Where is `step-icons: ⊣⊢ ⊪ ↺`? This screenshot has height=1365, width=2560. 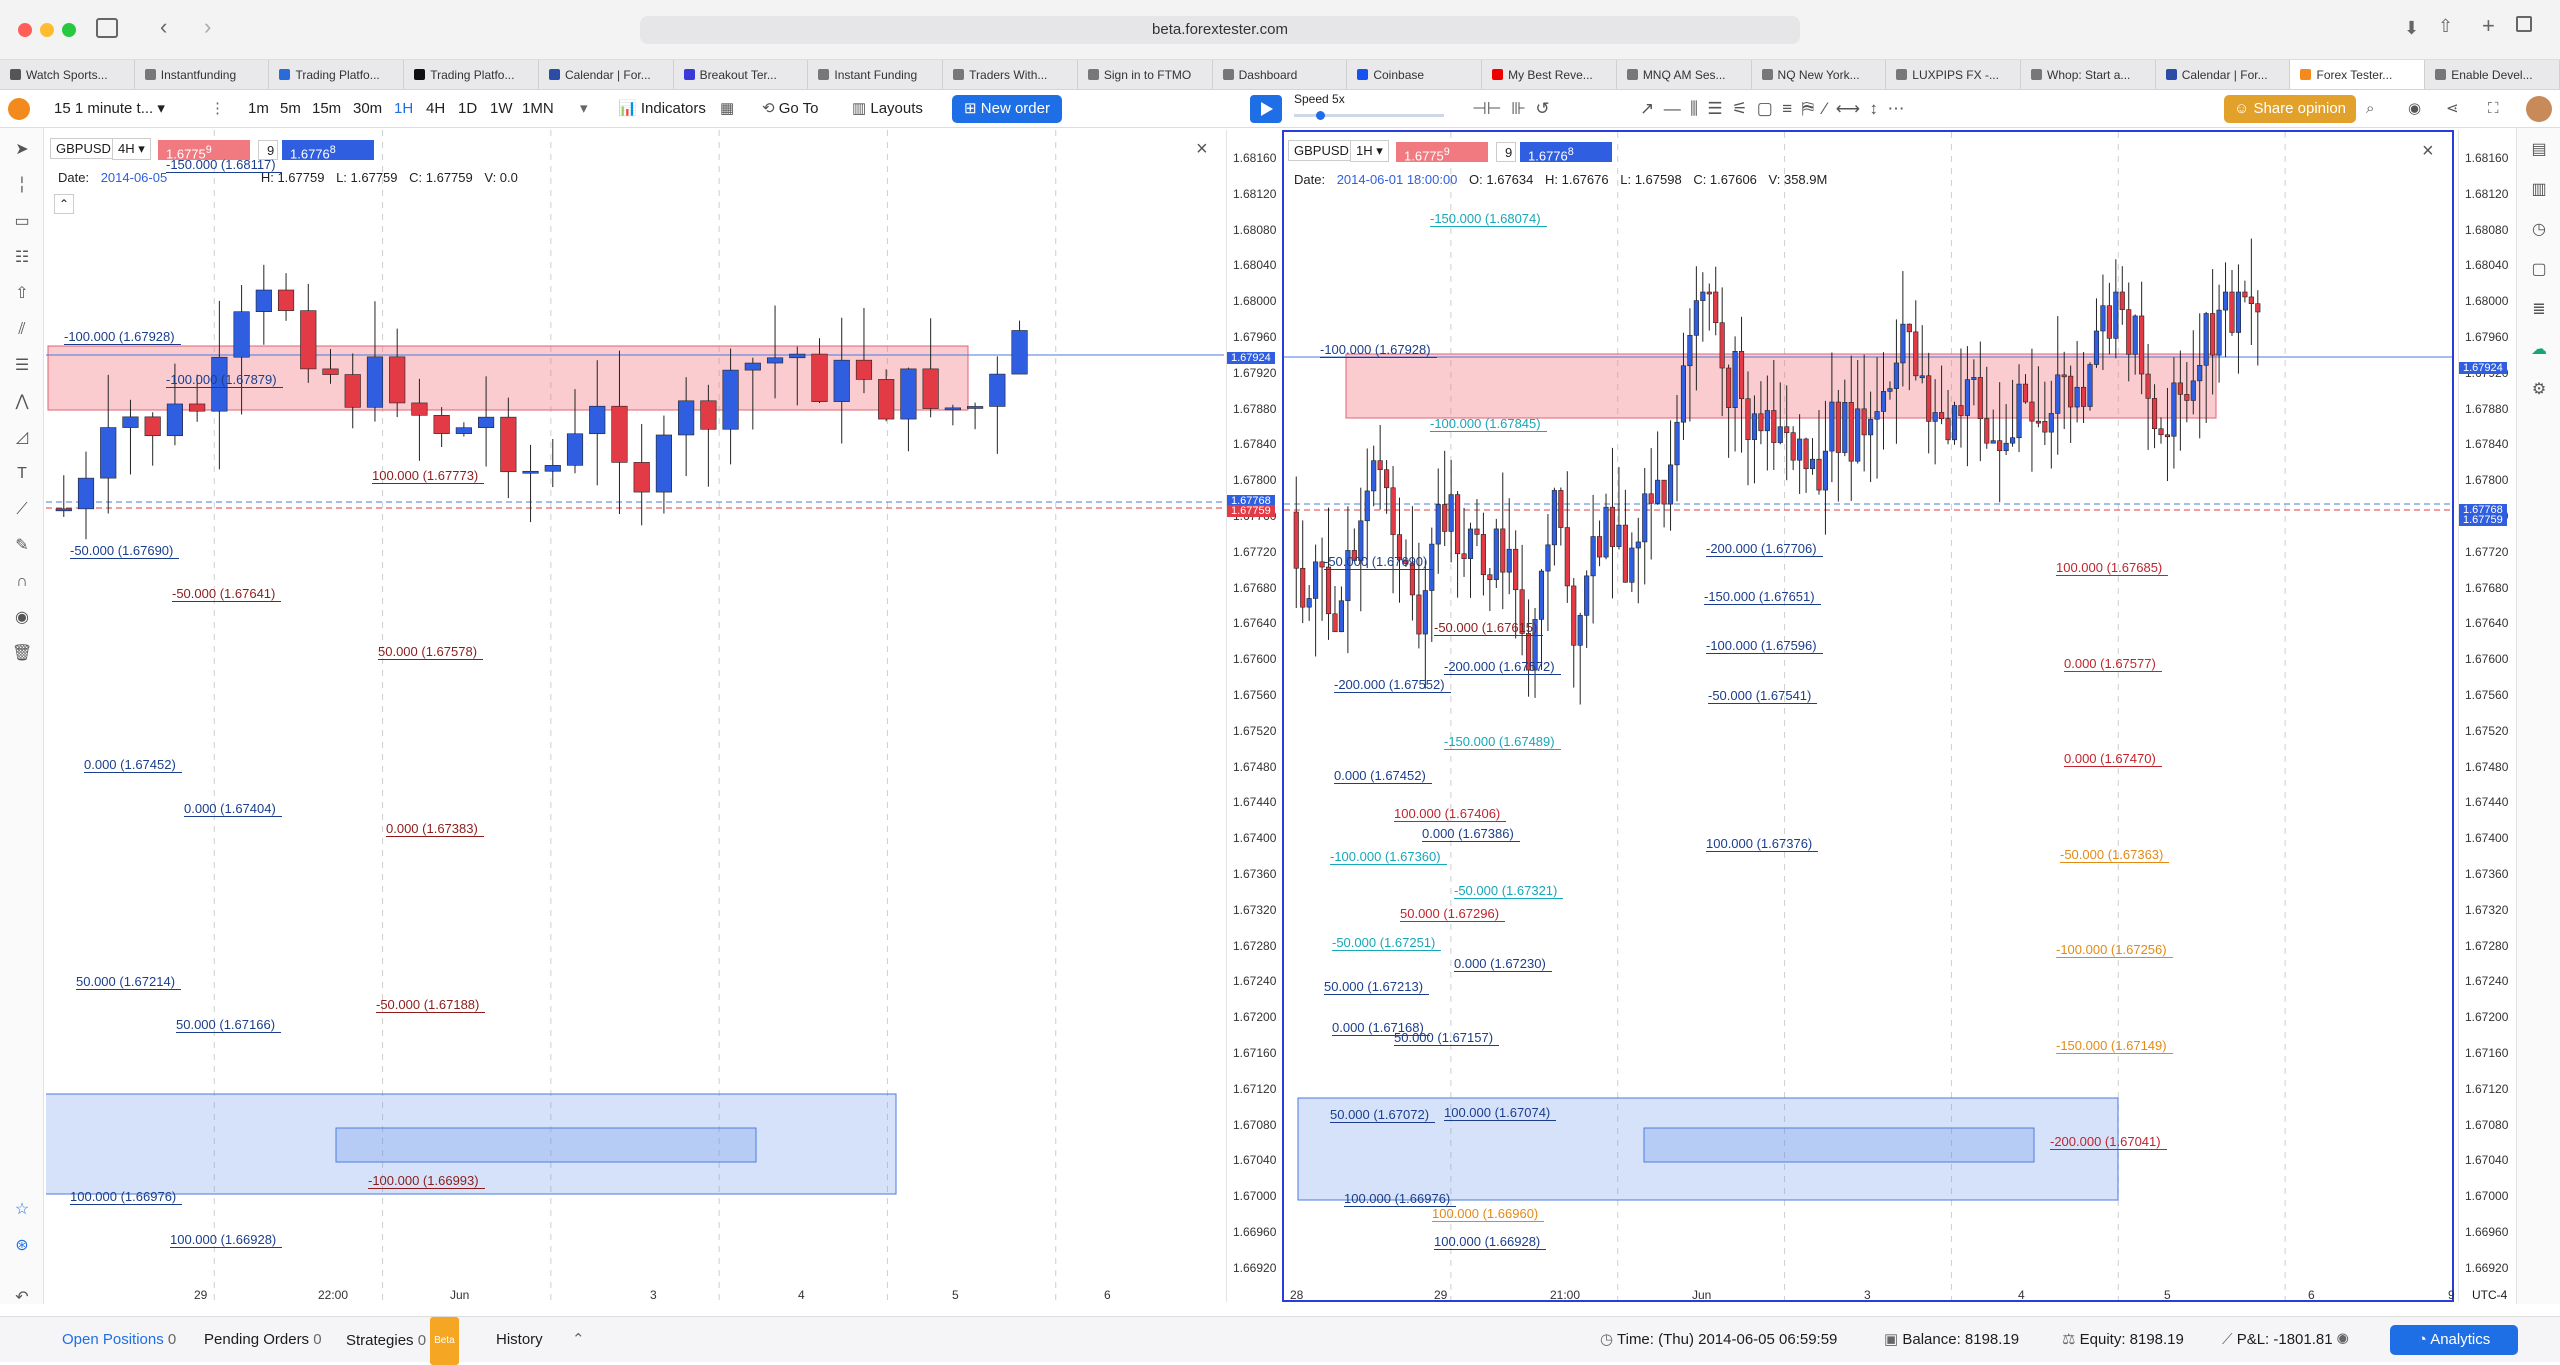 step-icons: ⊣⊢ ⊪ ↺ is located at coordinates (1511, 109).